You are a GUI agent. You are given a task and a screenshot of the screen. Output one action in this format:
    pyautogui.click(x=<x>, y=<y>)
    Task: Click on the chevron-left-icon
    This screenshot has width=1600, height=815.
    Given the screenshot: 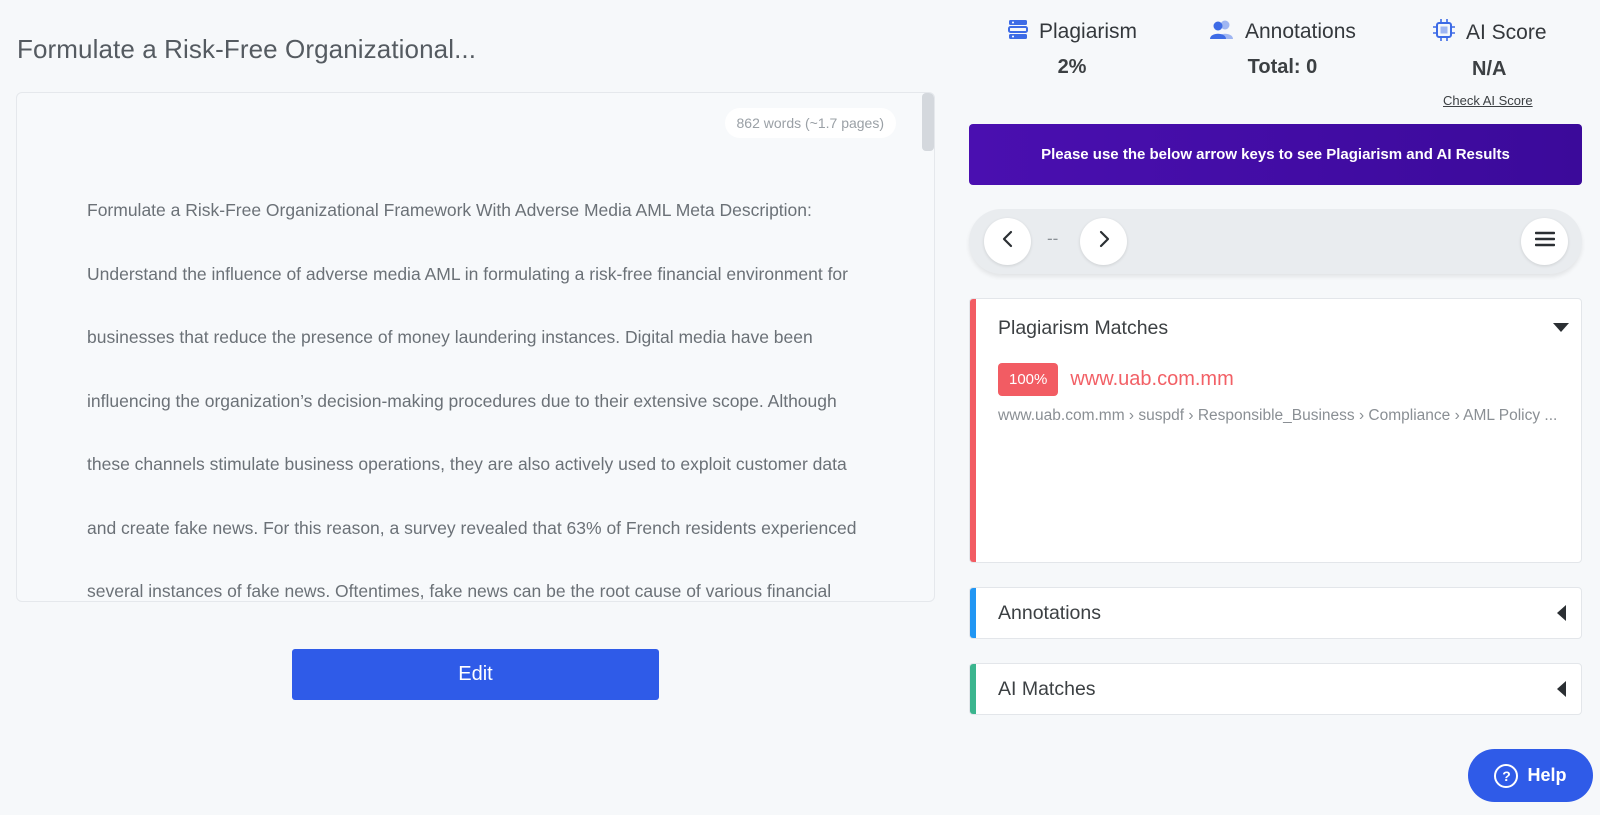 What is the action you would take?
    pyautogui.click(x=1008, y=241)
    